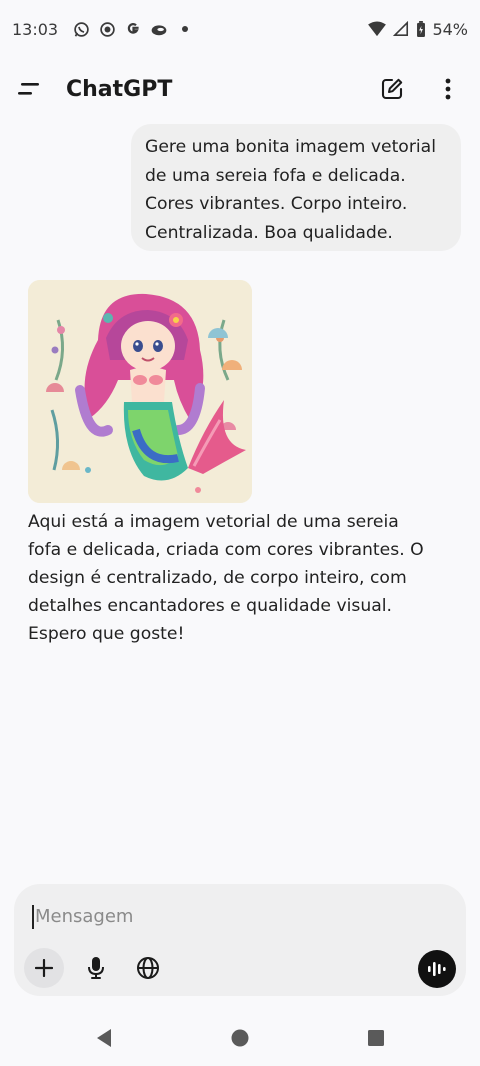 The image size is (480, 1066). I want to click on composer-tools, so click(96, 968).